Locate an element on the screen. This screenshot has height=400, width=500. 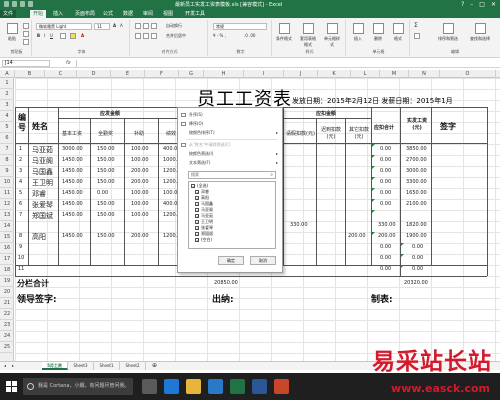
word-icon is located at coordinates (259, 386).